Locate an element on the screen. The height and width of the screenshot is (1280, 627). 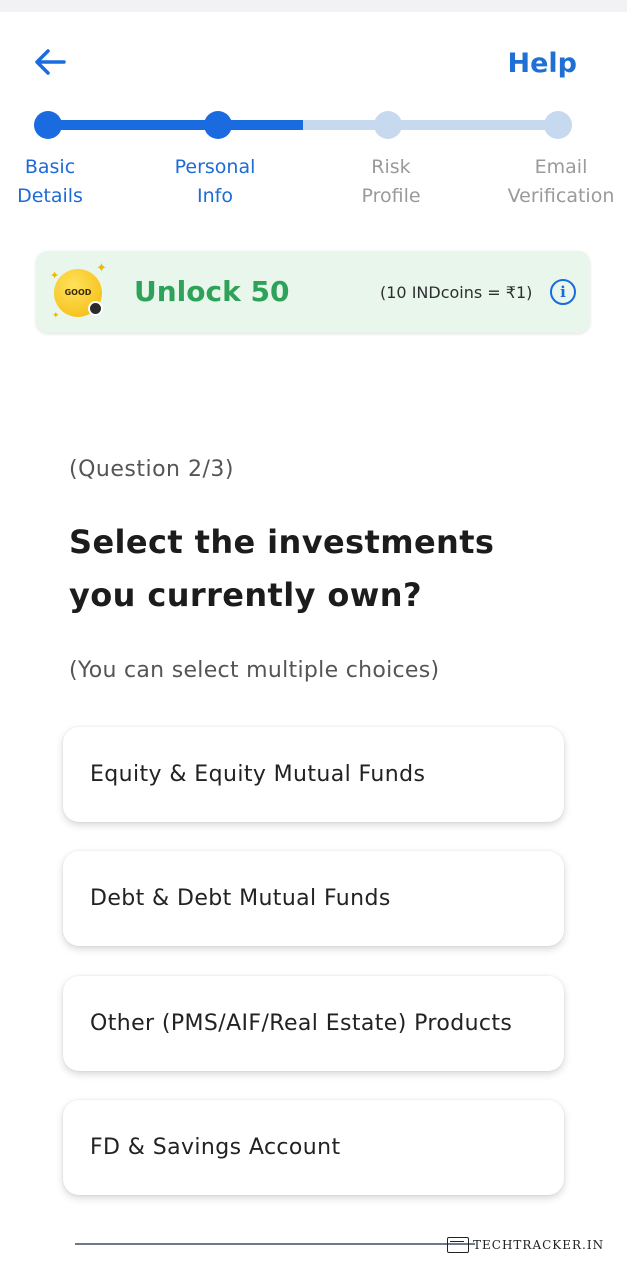
arrow-left-icon is located at coordinates (50, 62).